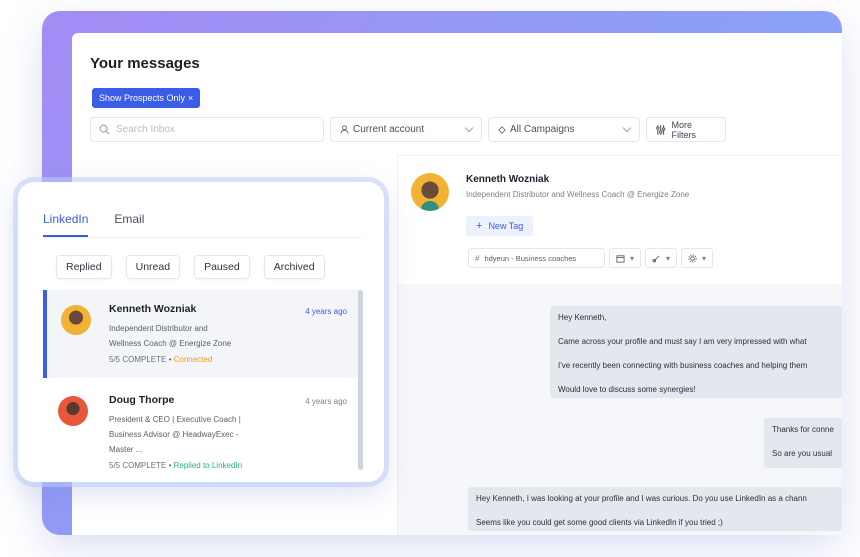  Describe the element at coordinates (84, 267) in the screenshot. I see `filter-replied-button: Replied` at that location.